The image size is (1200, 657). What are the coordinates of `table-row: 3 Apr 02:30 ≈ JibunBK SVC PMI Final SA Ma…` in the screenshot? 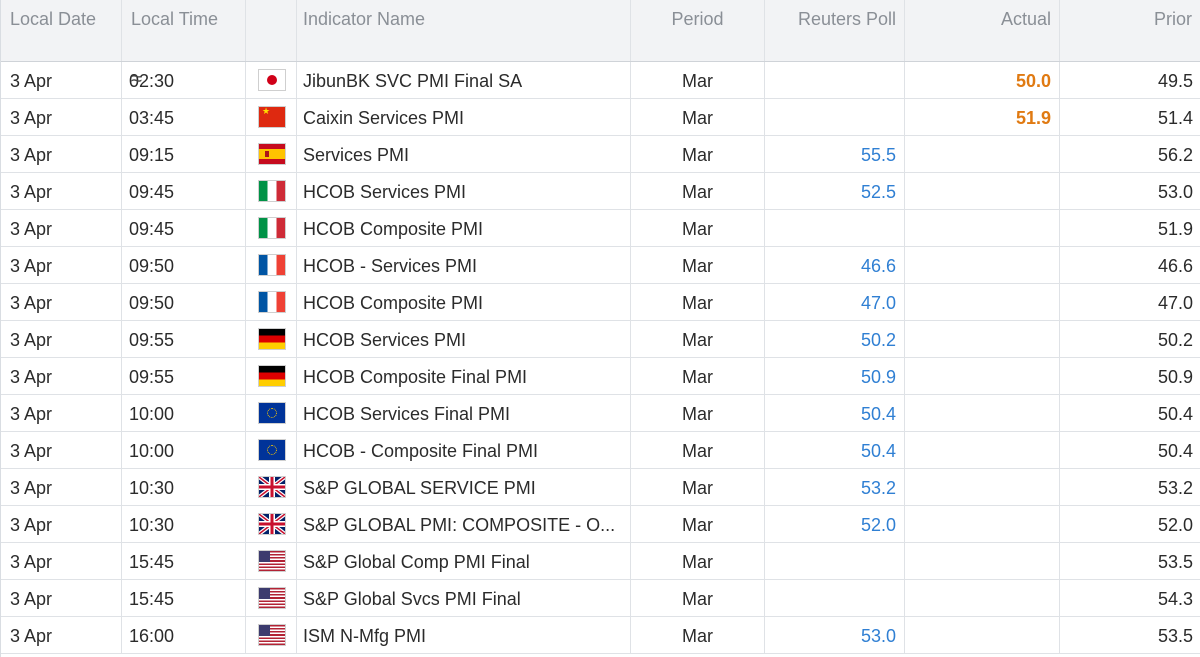 It's located at (600, 80).